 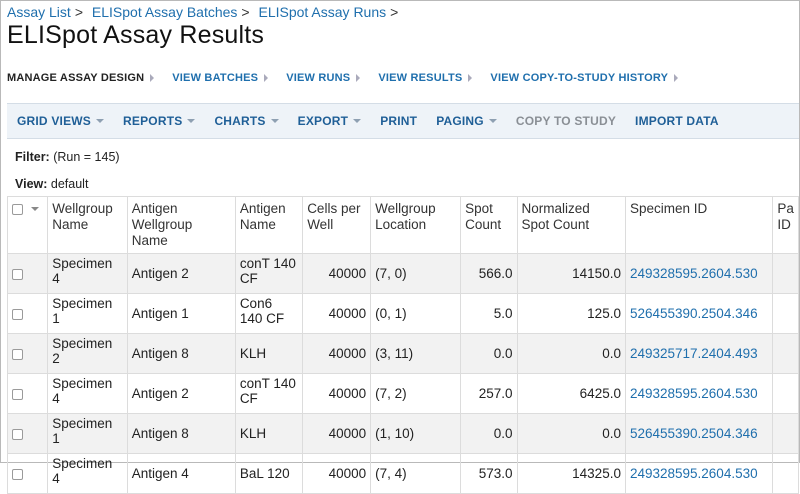 What do you see at coordinates (337, 225) in the screenshot?
I see `column-header-cells-per-well: Cells per Well` at bounding box center [337, 225].